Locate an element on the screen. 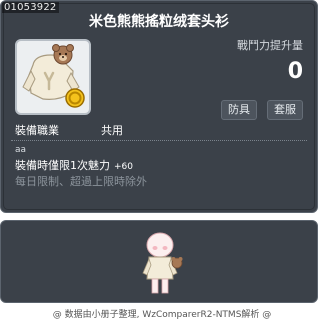  character-preview is located at coordinates (162, 263).